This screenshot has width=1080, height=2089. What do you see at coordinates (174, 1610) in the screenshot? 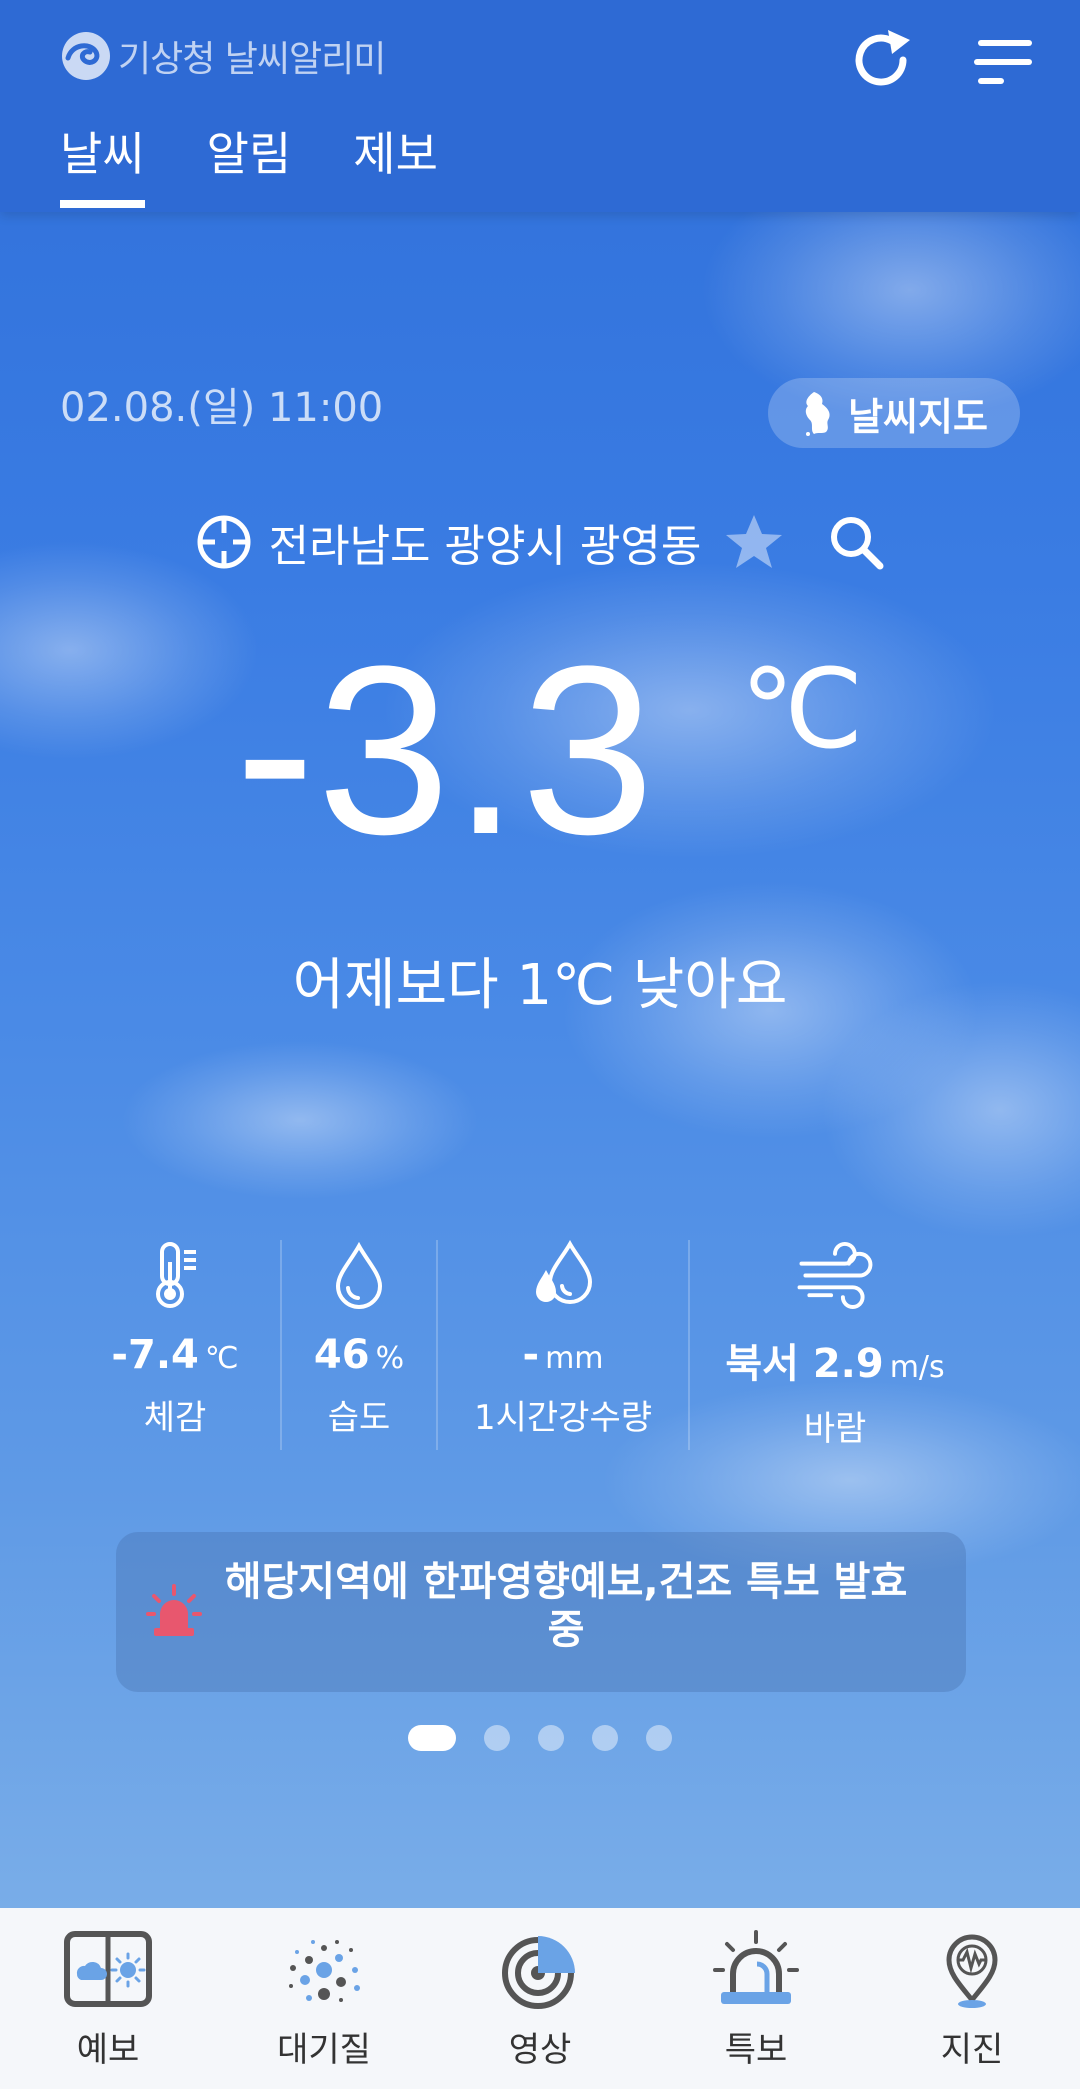
I see `siren-icon` at bounding box center [174, 1610].